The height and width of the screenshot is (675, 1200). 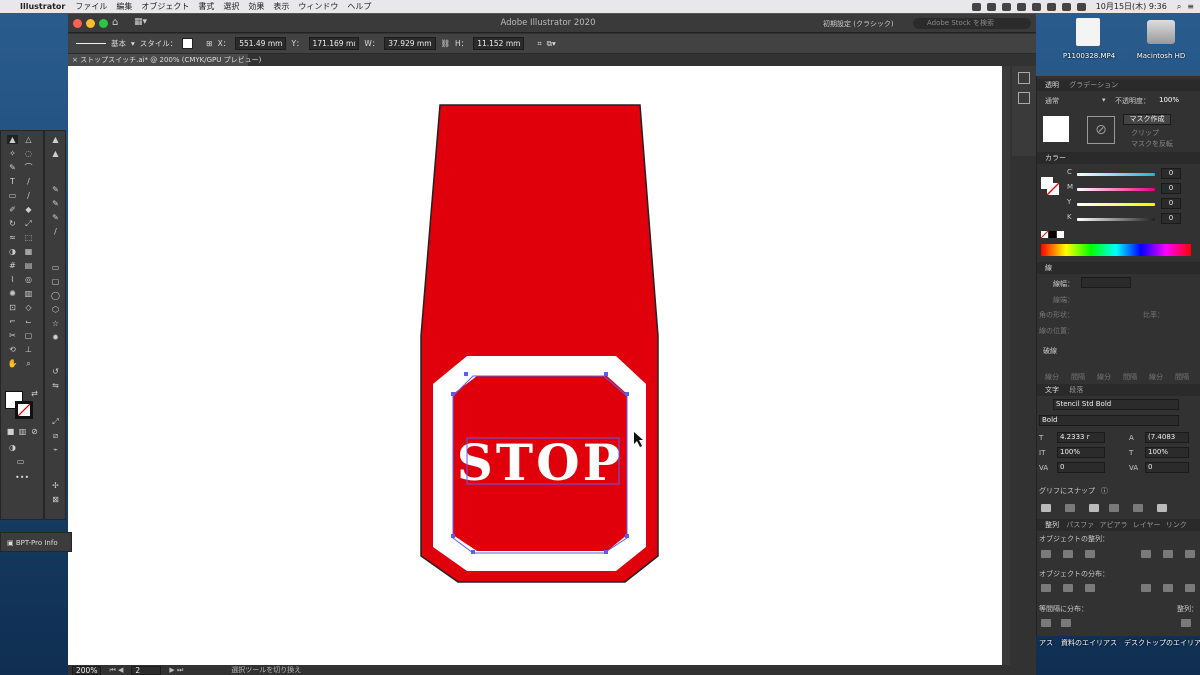 I want to click on perspective-grid-tool-icon: ▦, so click(x=28, y=251).